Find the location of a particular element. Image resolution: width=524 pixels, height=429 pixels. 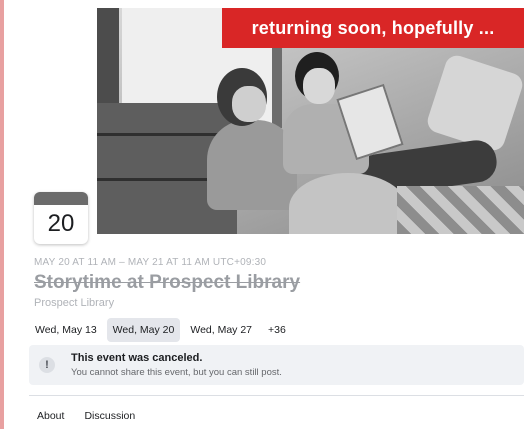

tab-about: About is located at coordinates (50, 416).